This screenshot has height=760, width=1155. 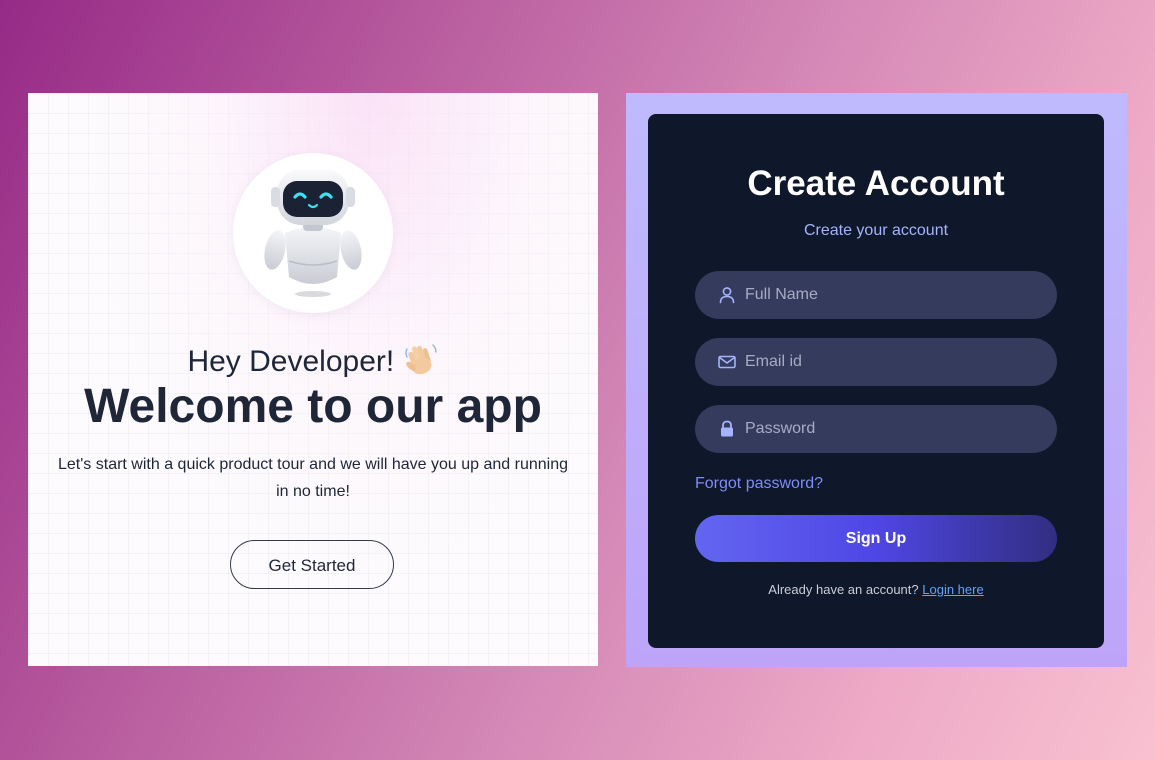 I want to click on signup-subtitle: Create your account, so click(x=876, y=230).